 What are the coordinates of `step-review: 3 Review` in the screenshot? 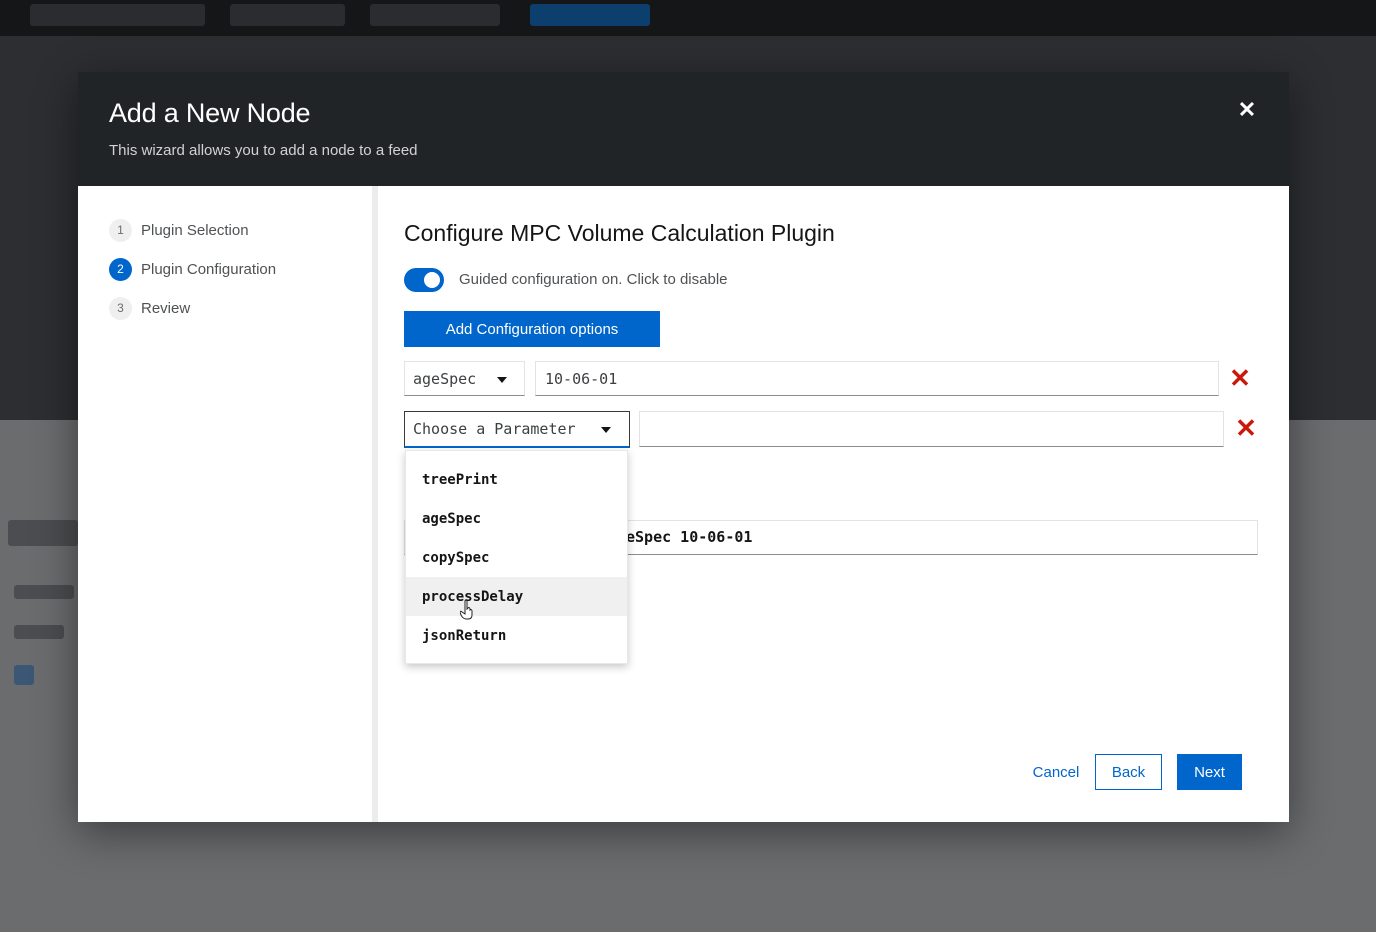 It's located at (149, 308).